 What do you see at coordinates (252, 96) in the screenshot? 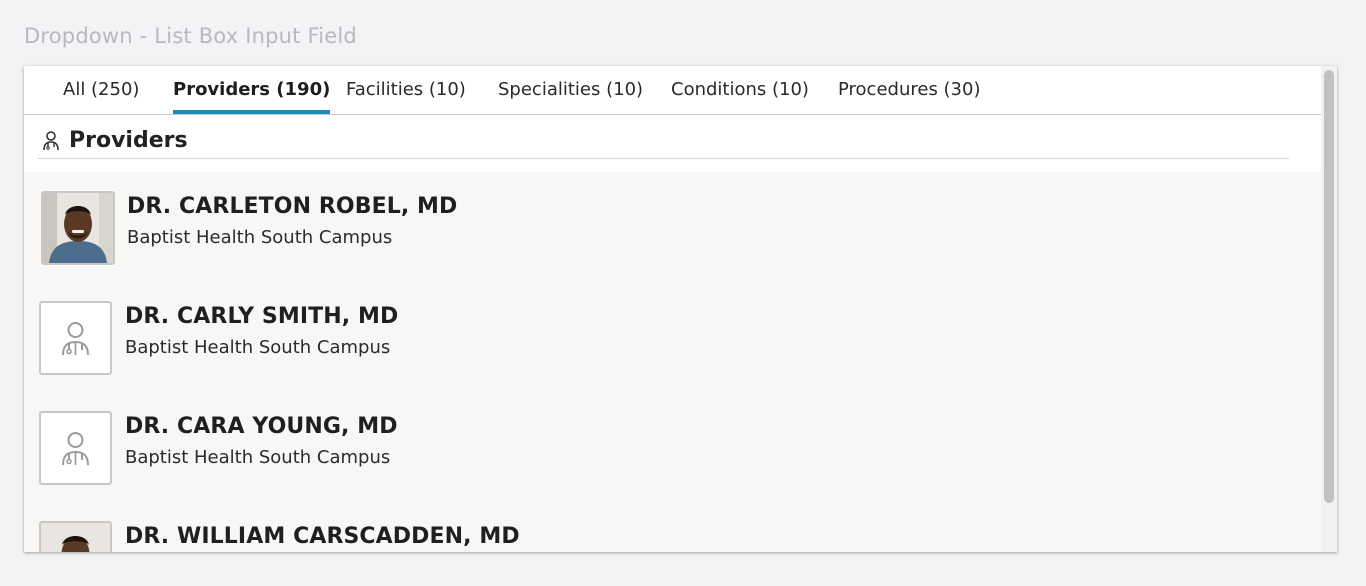
I see `tab-providers: Providers (190)` at bounding box center [252, 96].